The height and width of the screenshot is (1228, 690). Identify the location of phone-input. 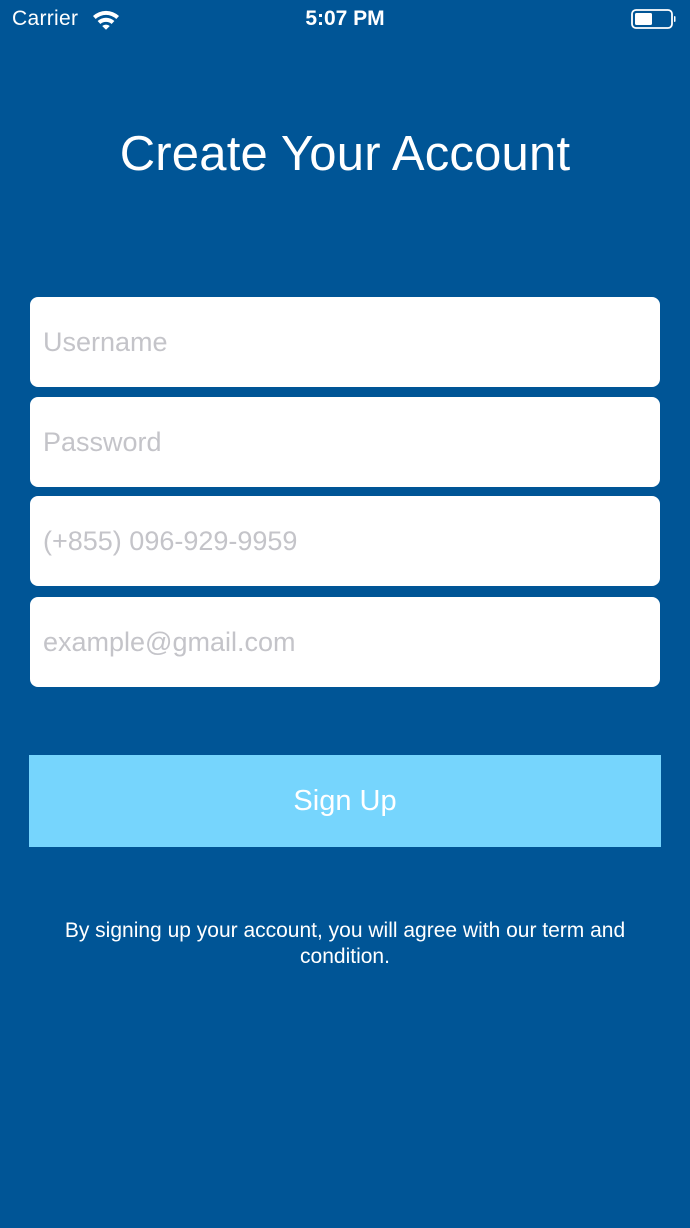
(345, 541).